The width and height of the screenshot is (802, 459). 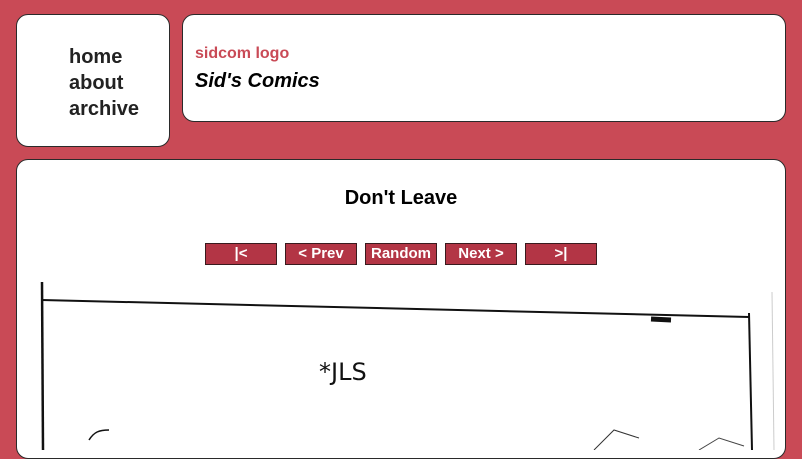 I want to click on site-nav: home about archive, so click(x=104, y=83).